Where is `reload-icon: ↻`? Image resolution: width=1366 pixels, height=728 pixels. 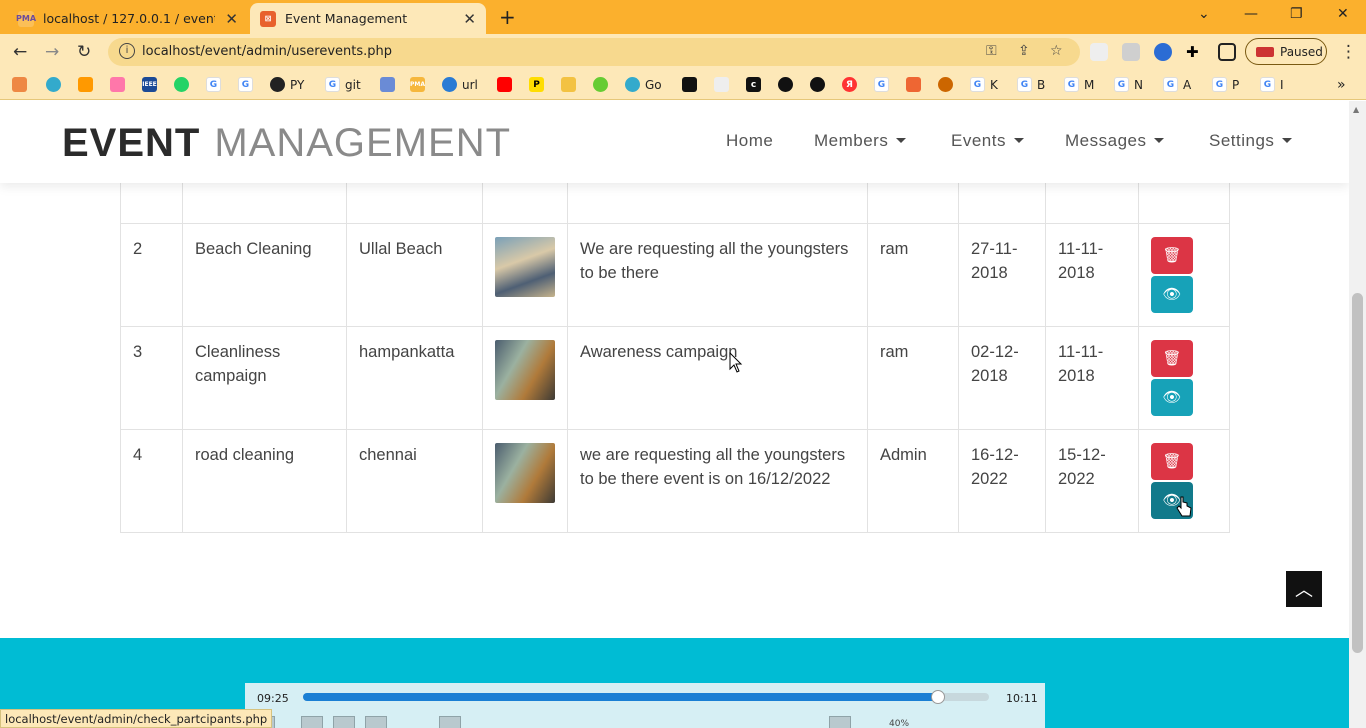 reload-icon: ↻ is located at coordinates (84, 52).